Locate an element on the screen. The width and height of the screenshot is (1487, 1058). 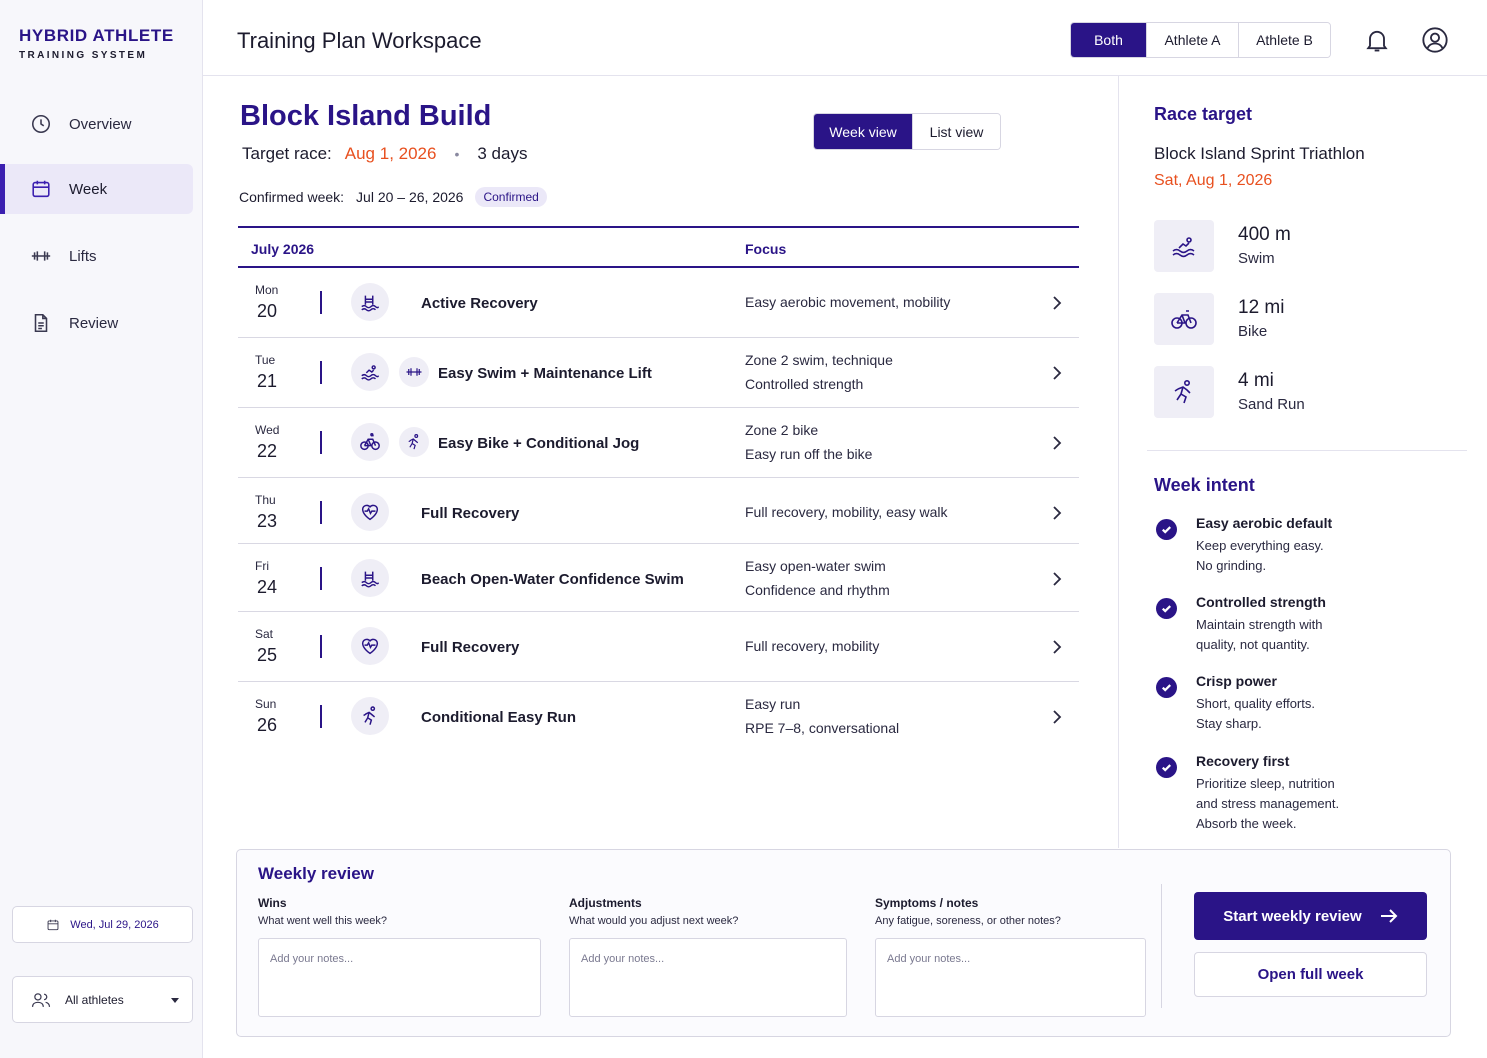
clock-icon is located at coordinates (41, 124).